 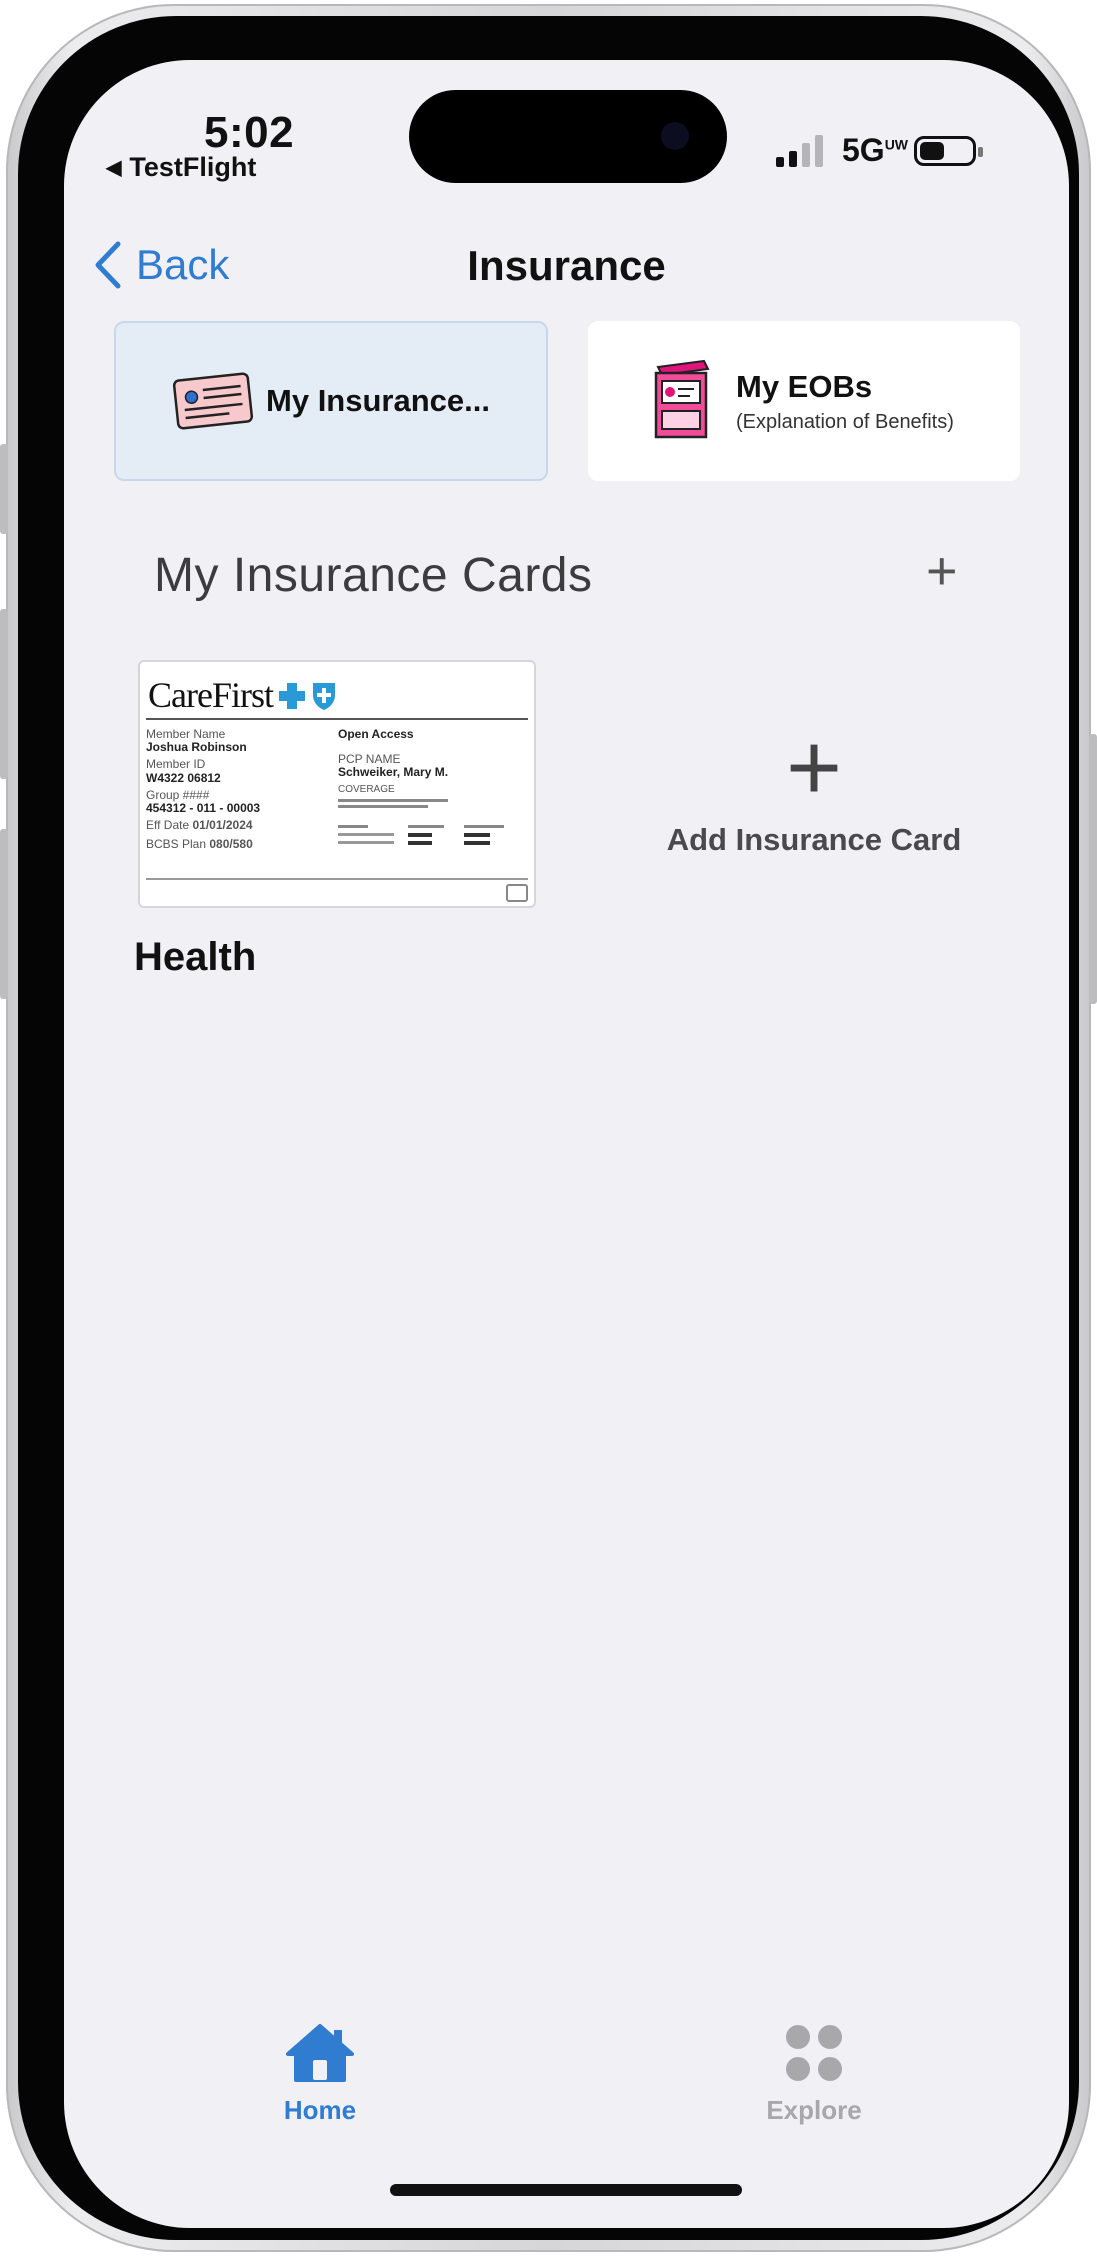 What do you see at coordinates (114, 168) in the screenshot?
I see `back-triangle-icon: ◀` at bounding box center [114, 168].